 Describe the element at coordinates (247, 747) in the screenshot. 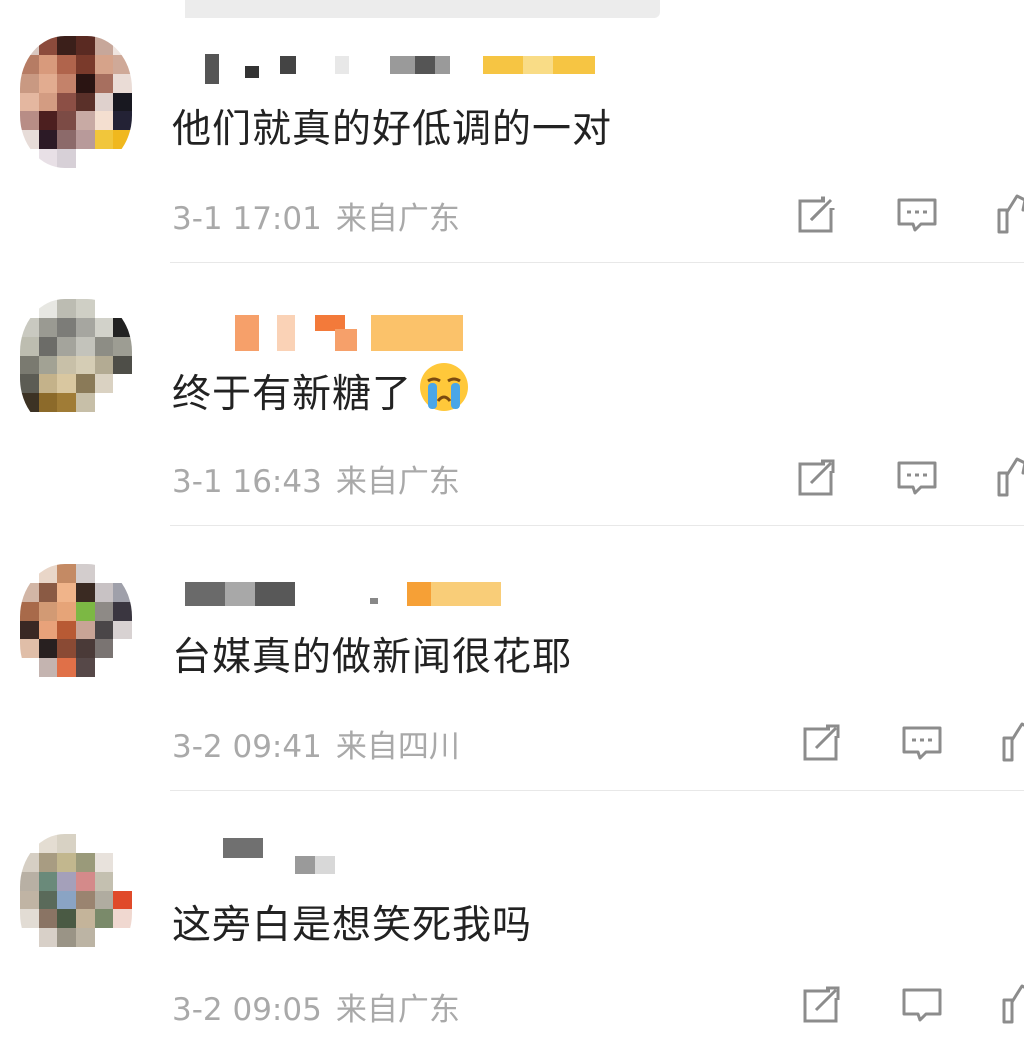

I see `comment-time: 3-2 09:41` at that location.